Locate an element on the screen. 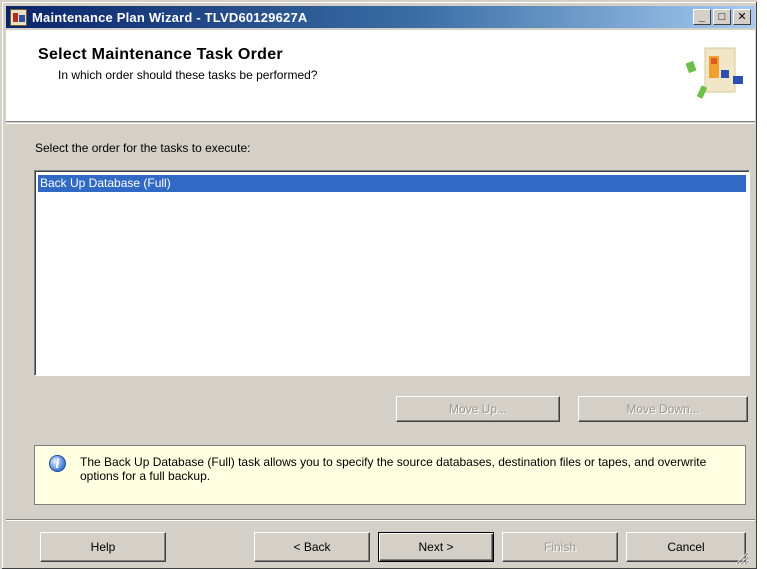 The height and width of the screenshot is (569, 767). help-button: Help is located at coordinates (103, 547).